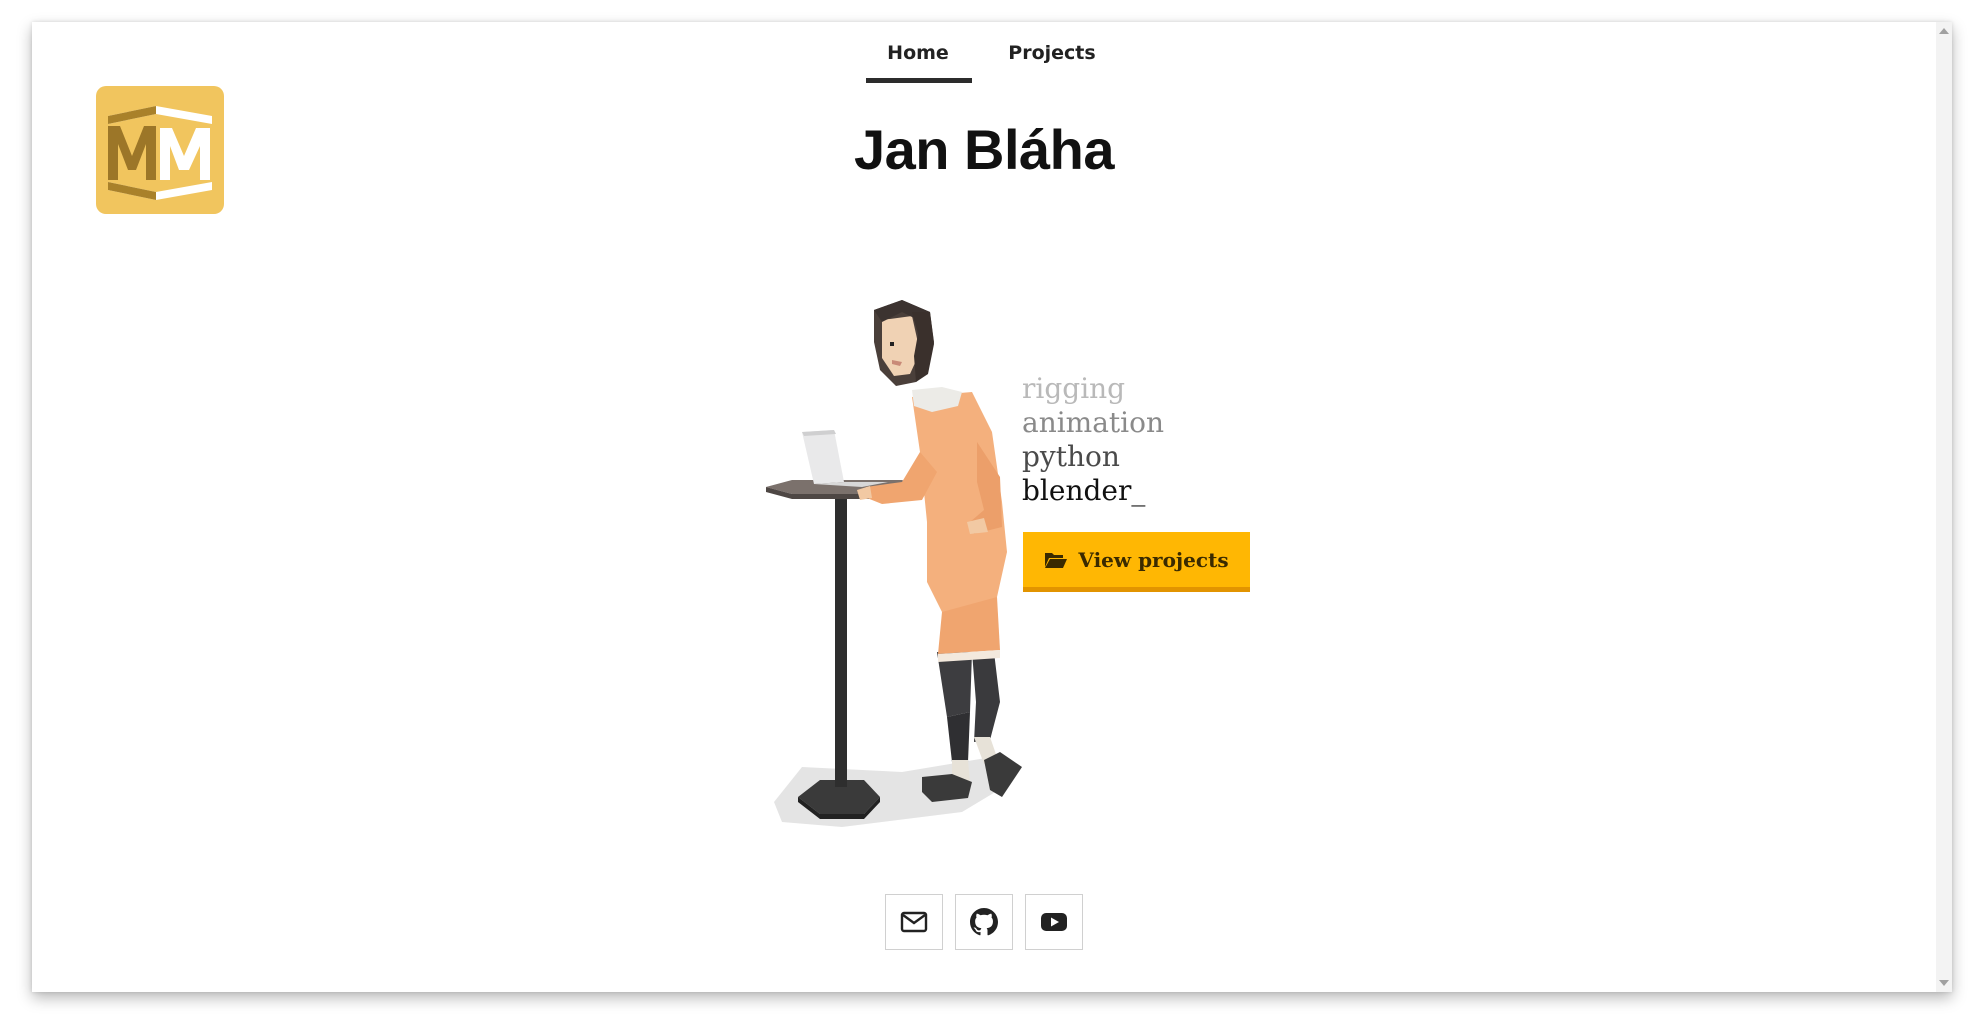 Image resolution: width=1984 pixels, height=1034 pixels. Describe the element at coordinates (919, 80) in the screenshot. I see `nav-active-indicator` at that location.